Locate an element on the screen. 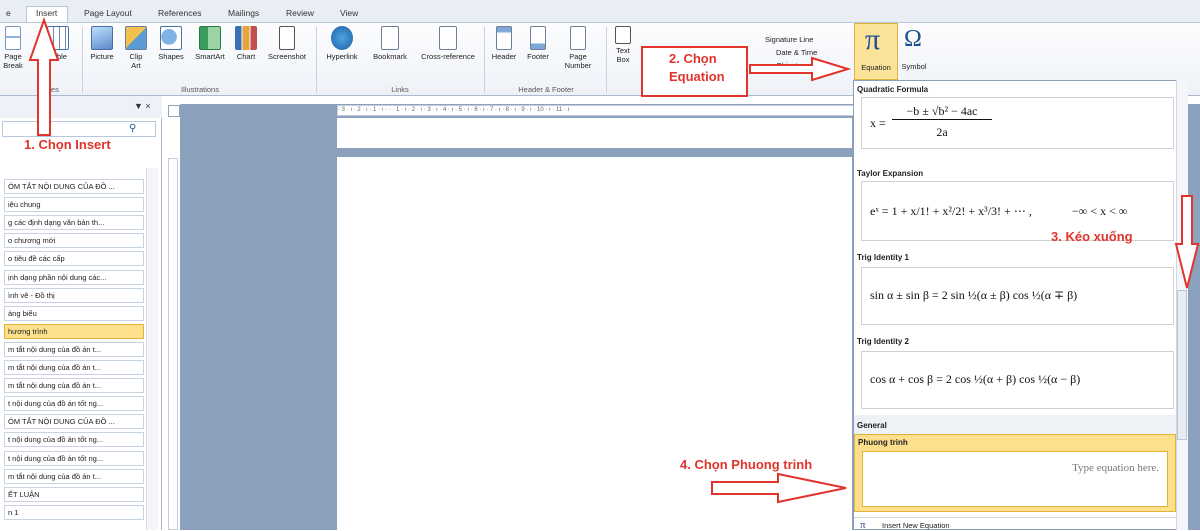  step2-arrow is located at coordinates (800, 69).